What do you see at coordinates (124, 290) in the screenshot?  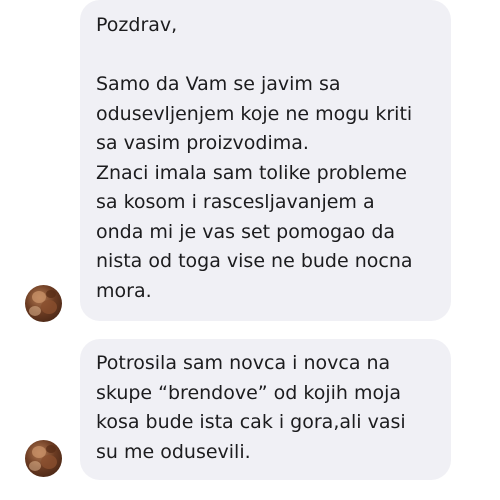 I see `message-line: mora.` at bounding box center [124, 290].